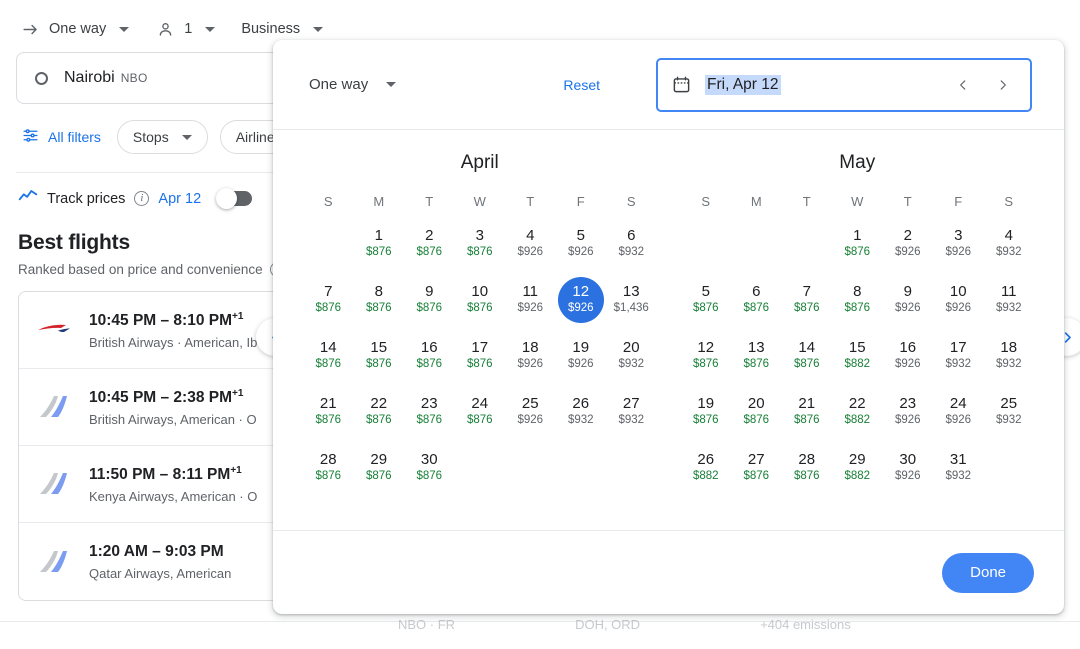  What do you see at coordinates (339, 84) in the screenshot?
I see `dialog-trip-type-label: One way` at bounding box center [339, 84].